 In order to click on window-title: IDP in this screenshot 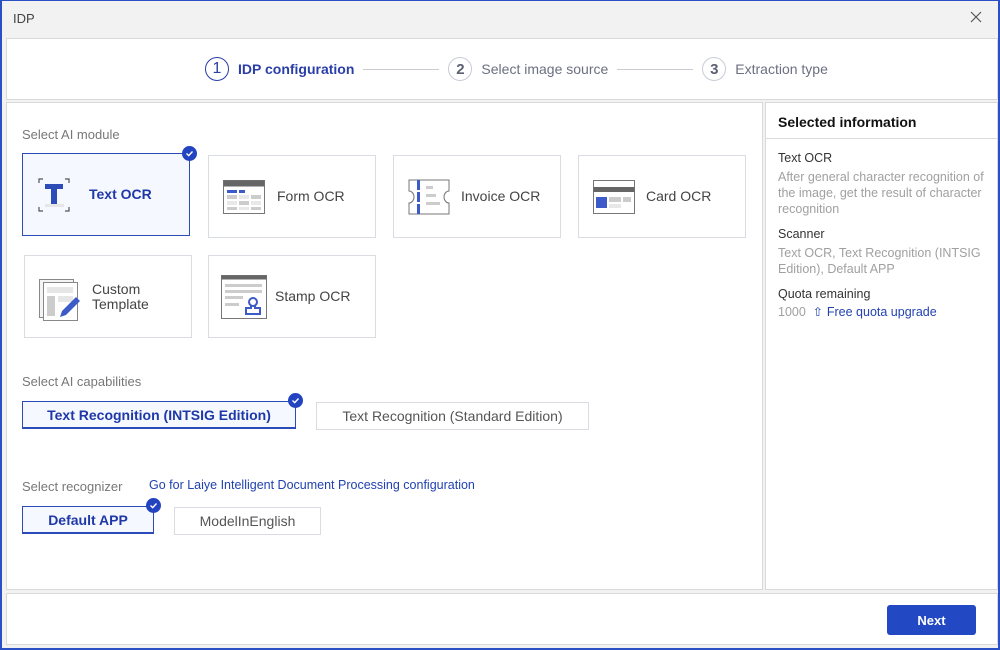, I will do `click(24, 18)`.